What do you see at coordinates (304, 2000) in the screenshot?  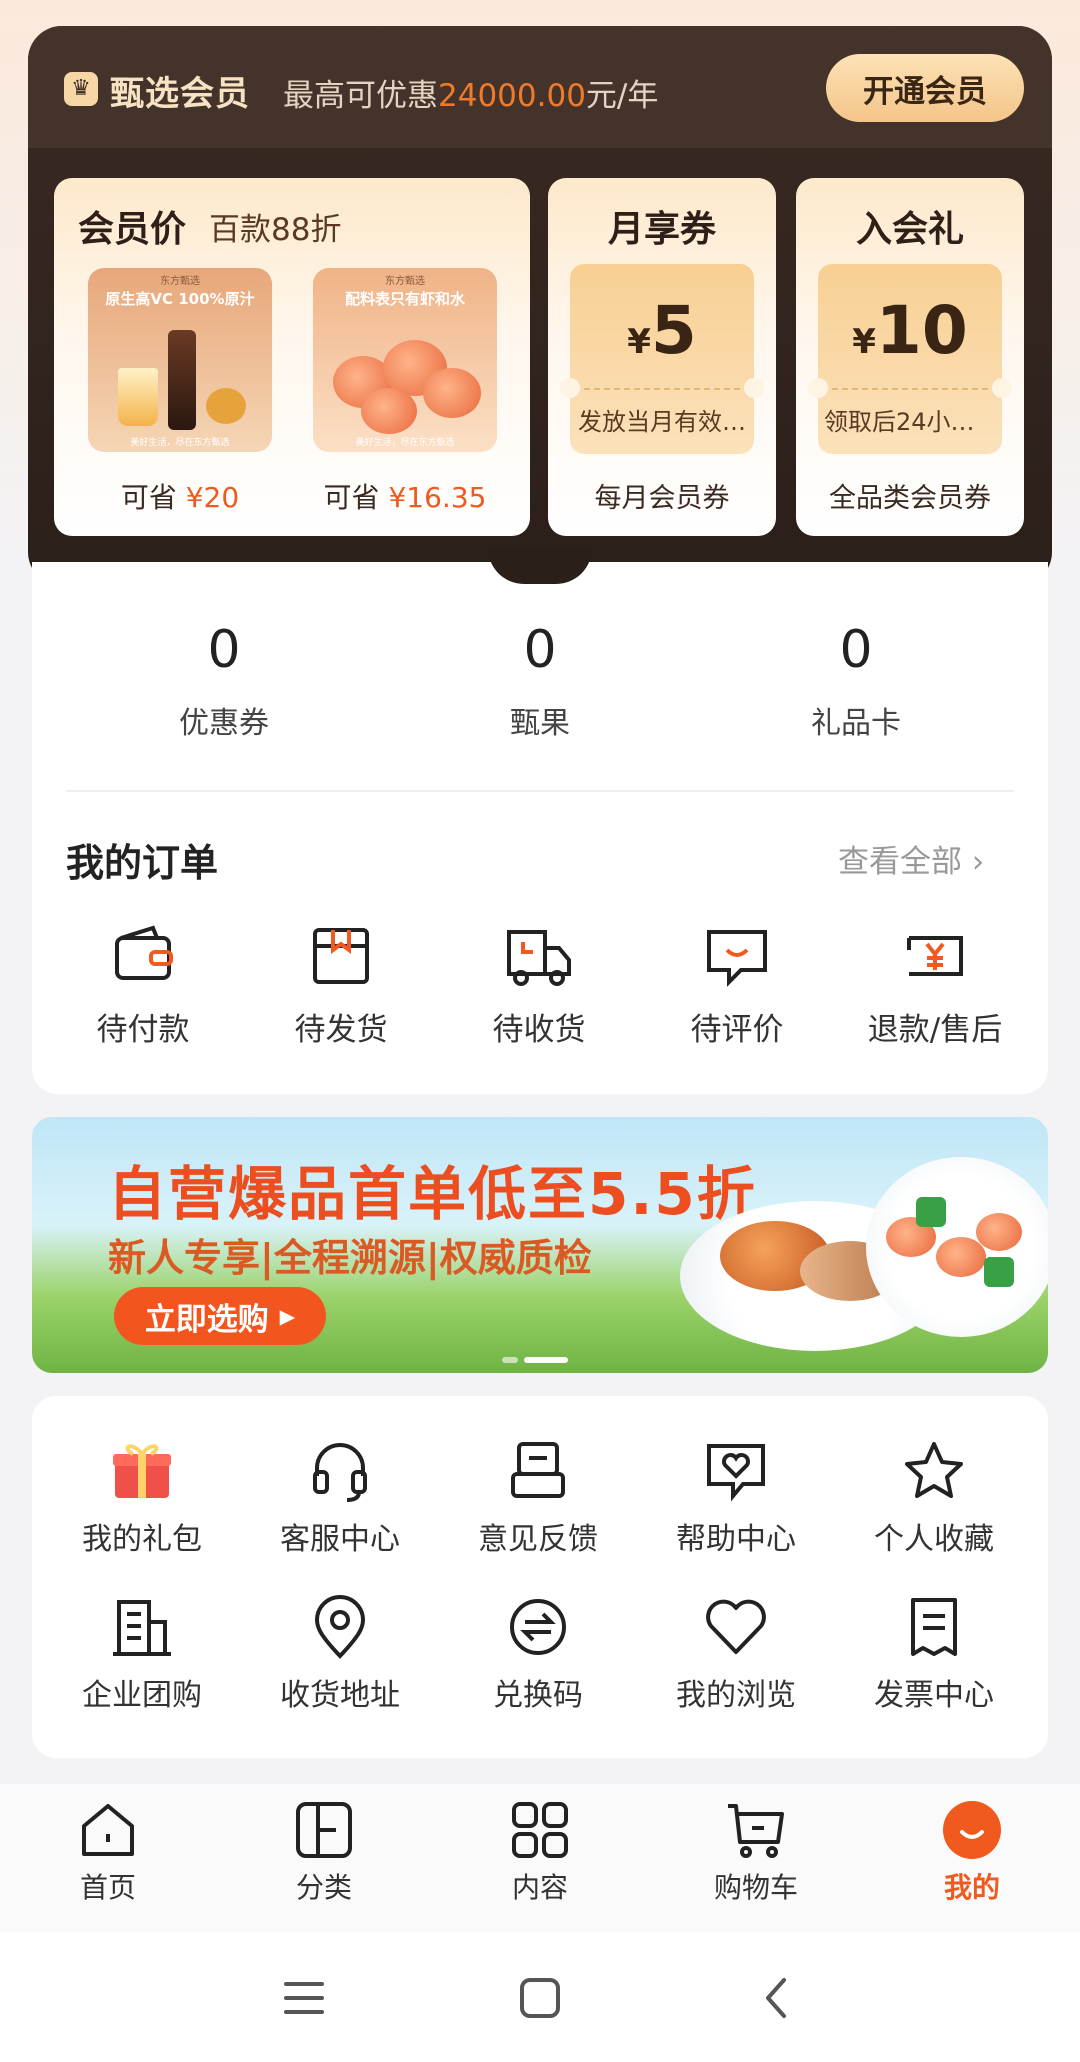 I see `menu-icon` at bounding box center [304, 2000].